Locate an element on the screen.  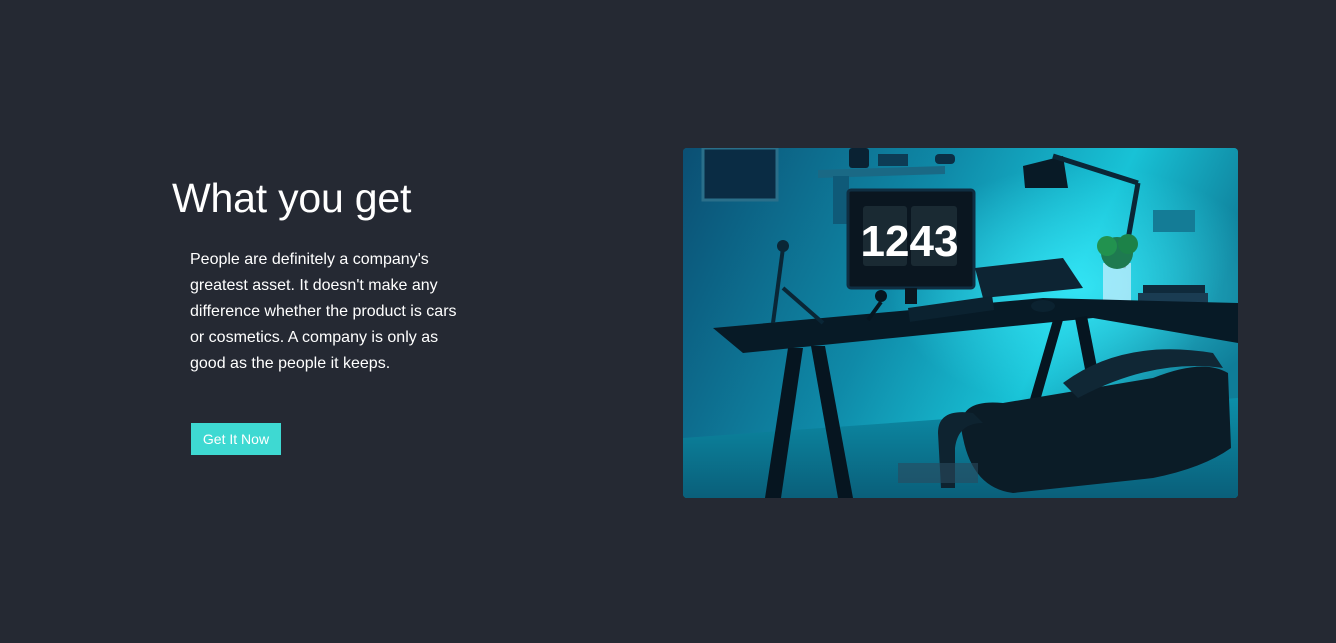
clock-minute: 43 is located at coordinates (934, 241).